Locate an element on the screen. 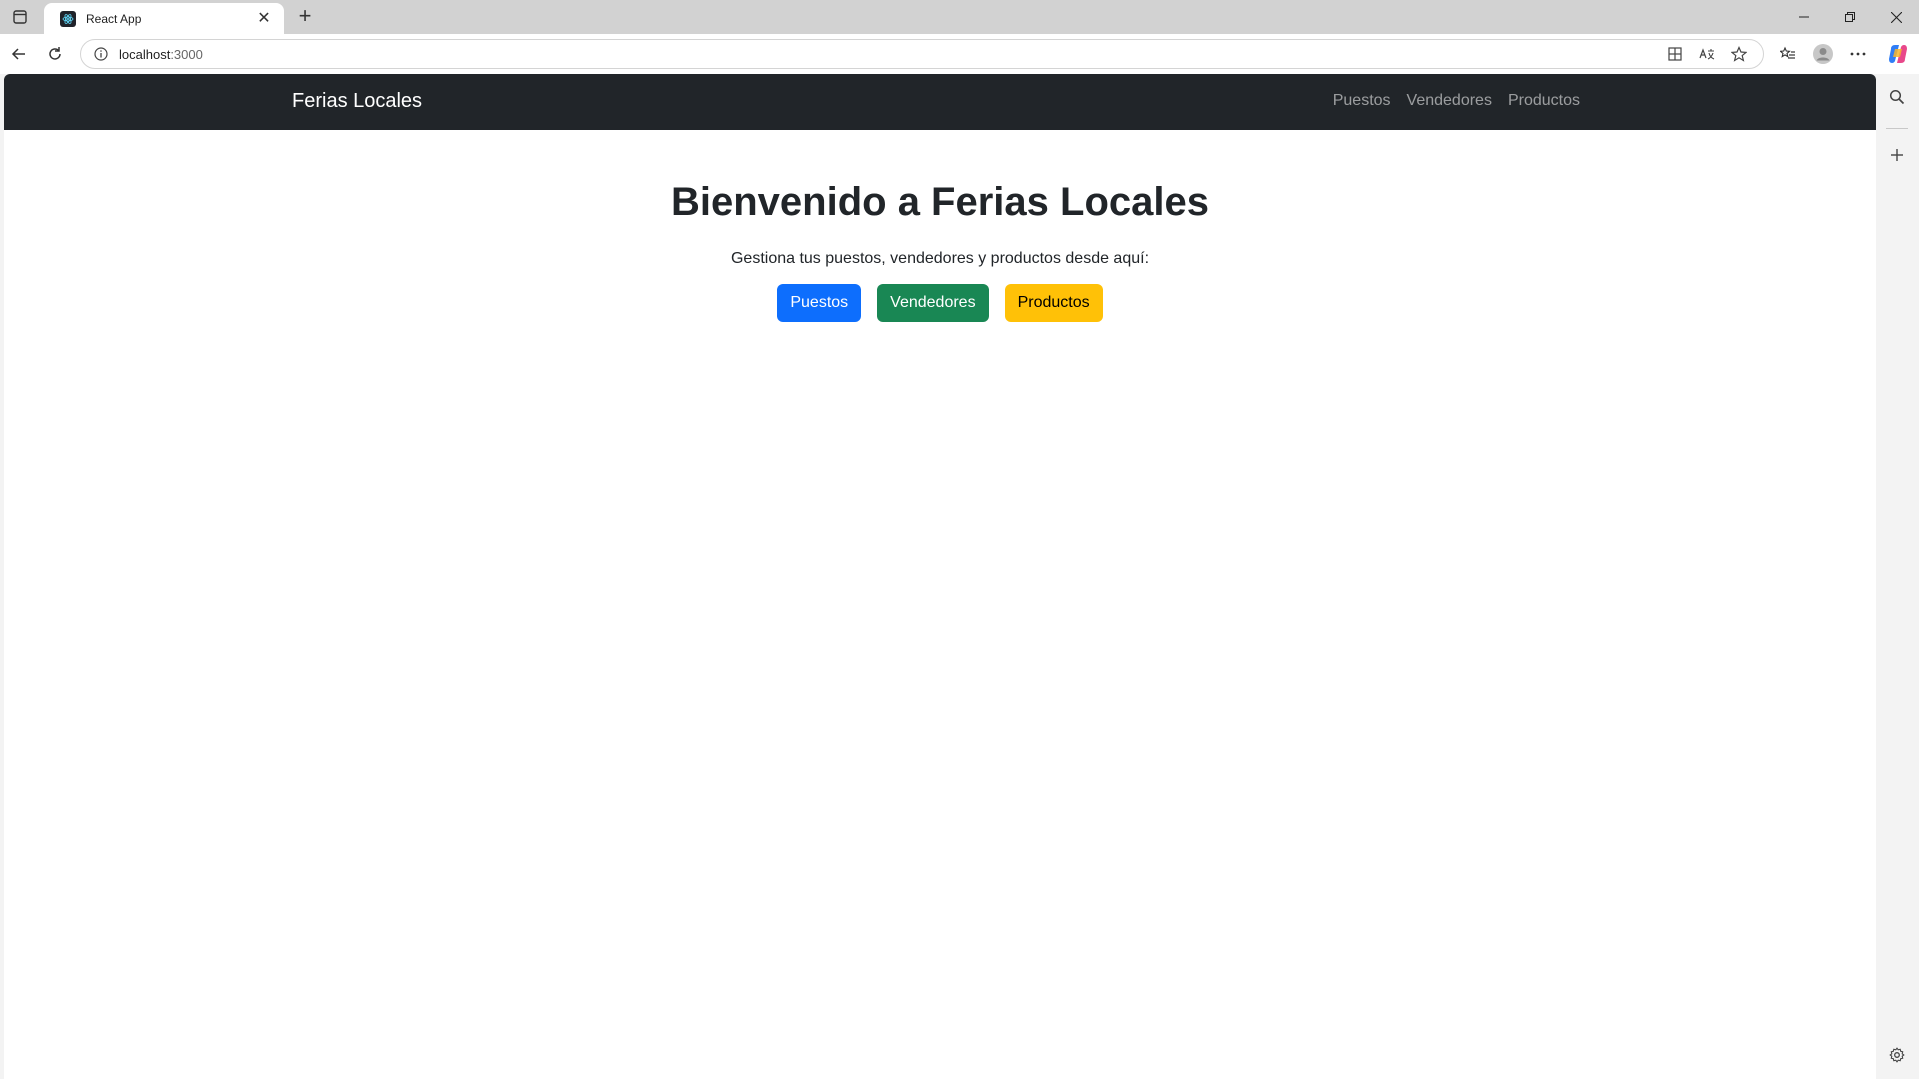 This screenshot has width=1919, height=1079. reload-icon is located at coordinates (55, 54).